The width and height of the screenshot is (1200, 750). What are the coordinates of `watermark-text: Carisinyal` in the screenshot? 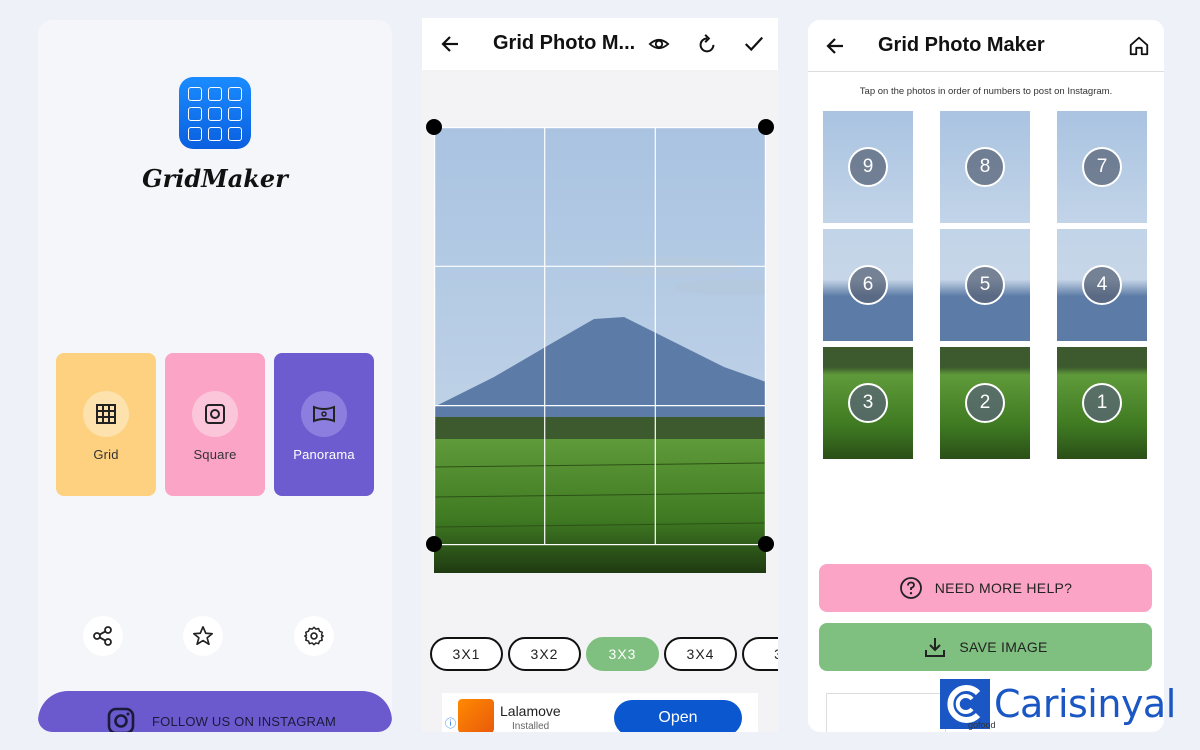 It's located at (1085, 704).